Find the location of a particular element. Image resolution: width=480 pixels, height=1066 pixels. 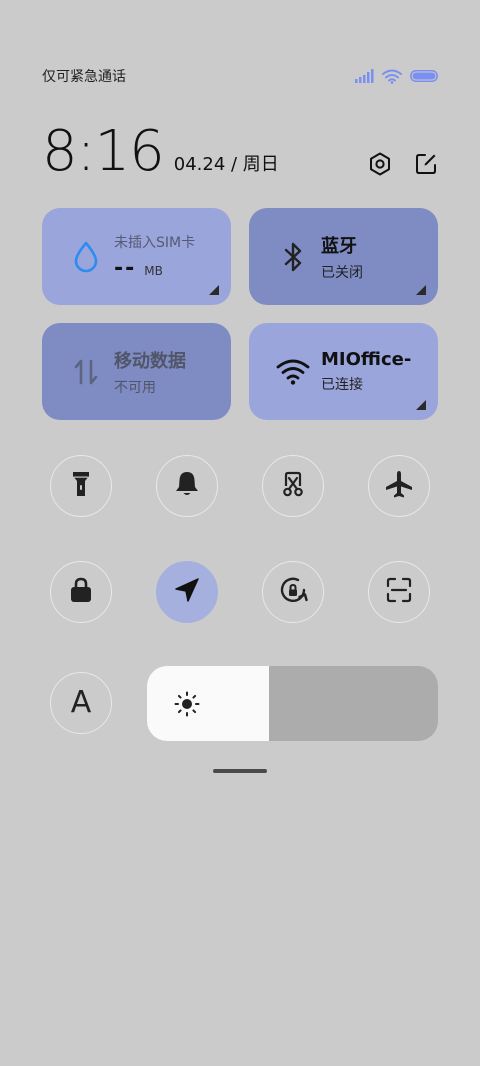

header-actions is located at coordinates (403, 166).